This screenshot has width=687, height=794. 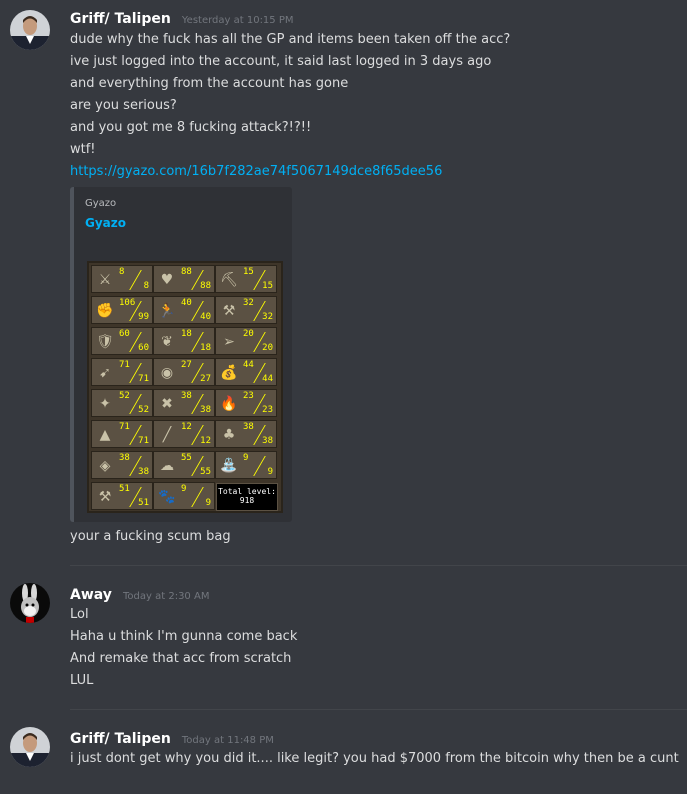 I want to click on base-level: 88, so click(x=205, y=286).